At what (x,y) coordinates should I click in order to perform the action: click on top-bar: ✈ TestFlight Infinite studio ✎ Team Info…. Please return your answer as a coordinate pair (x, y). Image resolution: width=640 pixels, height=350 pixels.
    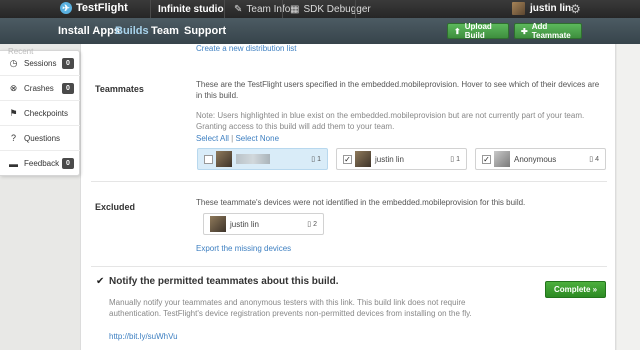
    Looking at the image, I should click on (320, 9).